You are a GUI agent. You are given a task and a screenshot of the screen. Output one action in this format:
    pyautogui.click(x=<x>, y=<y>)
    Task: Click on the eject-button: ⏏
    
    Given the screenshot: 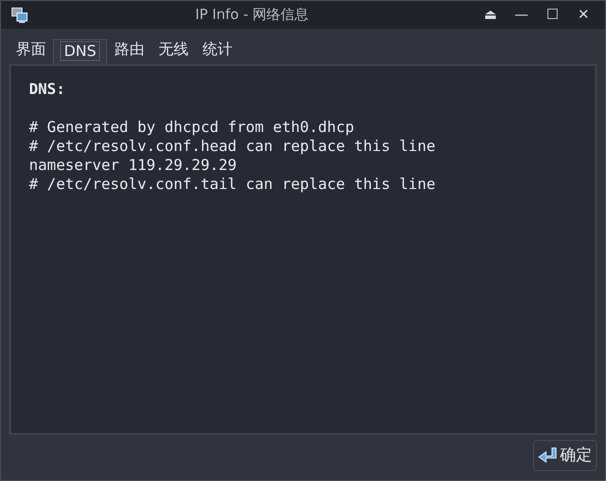 What is the action you would take?
    pyautogui.click(x=490, y=15)
    